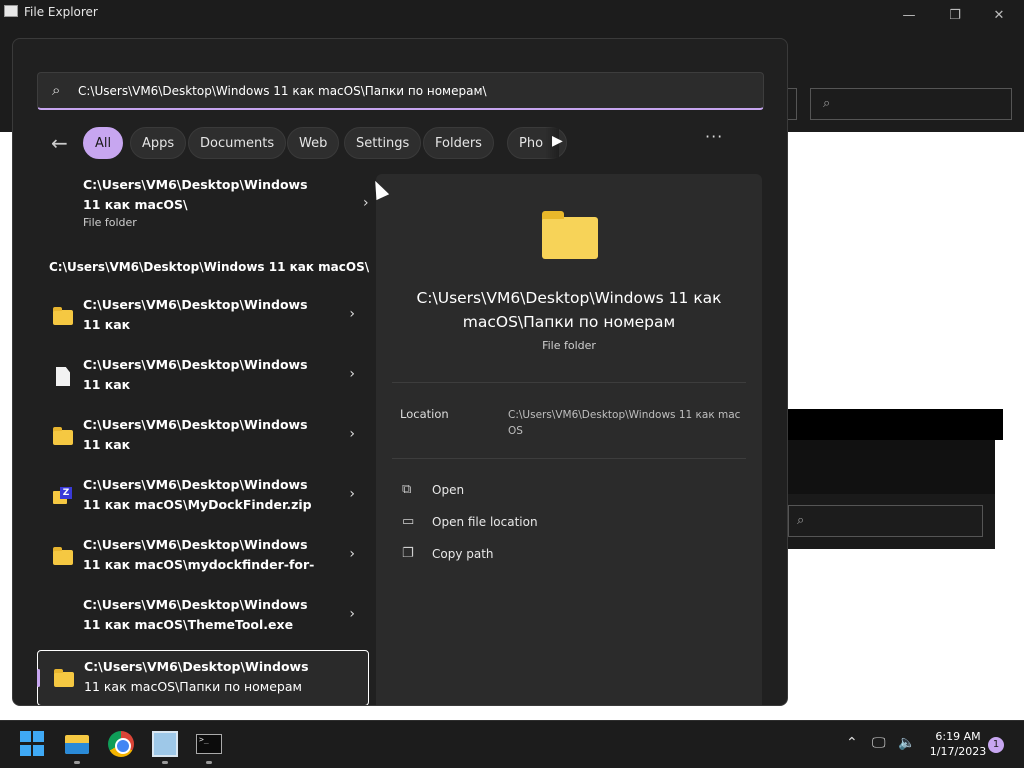 Image resolution: width=1024 pixels, height=768 pixels. I want to click on search-box: ⌕, so click(400, 91).